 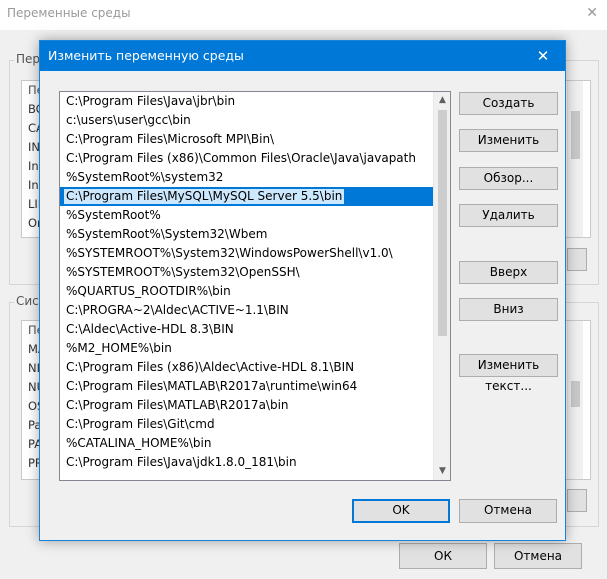 What do you see at coordinates (28, 59) in the screenshot?
I see `user-variables-label: Пер` at bounding box center [28, 59].